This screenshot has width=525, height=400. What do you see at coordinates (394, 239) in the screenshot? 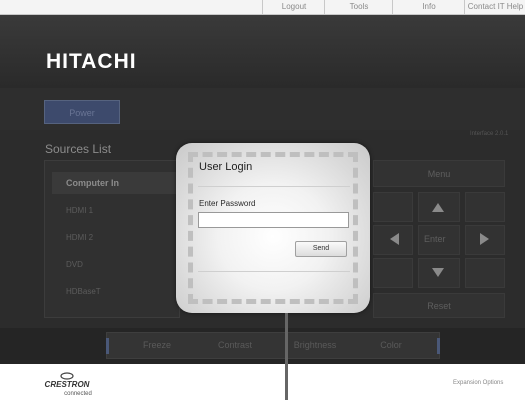
I see `arrow-left-icon` at bounding box center [394, 239].